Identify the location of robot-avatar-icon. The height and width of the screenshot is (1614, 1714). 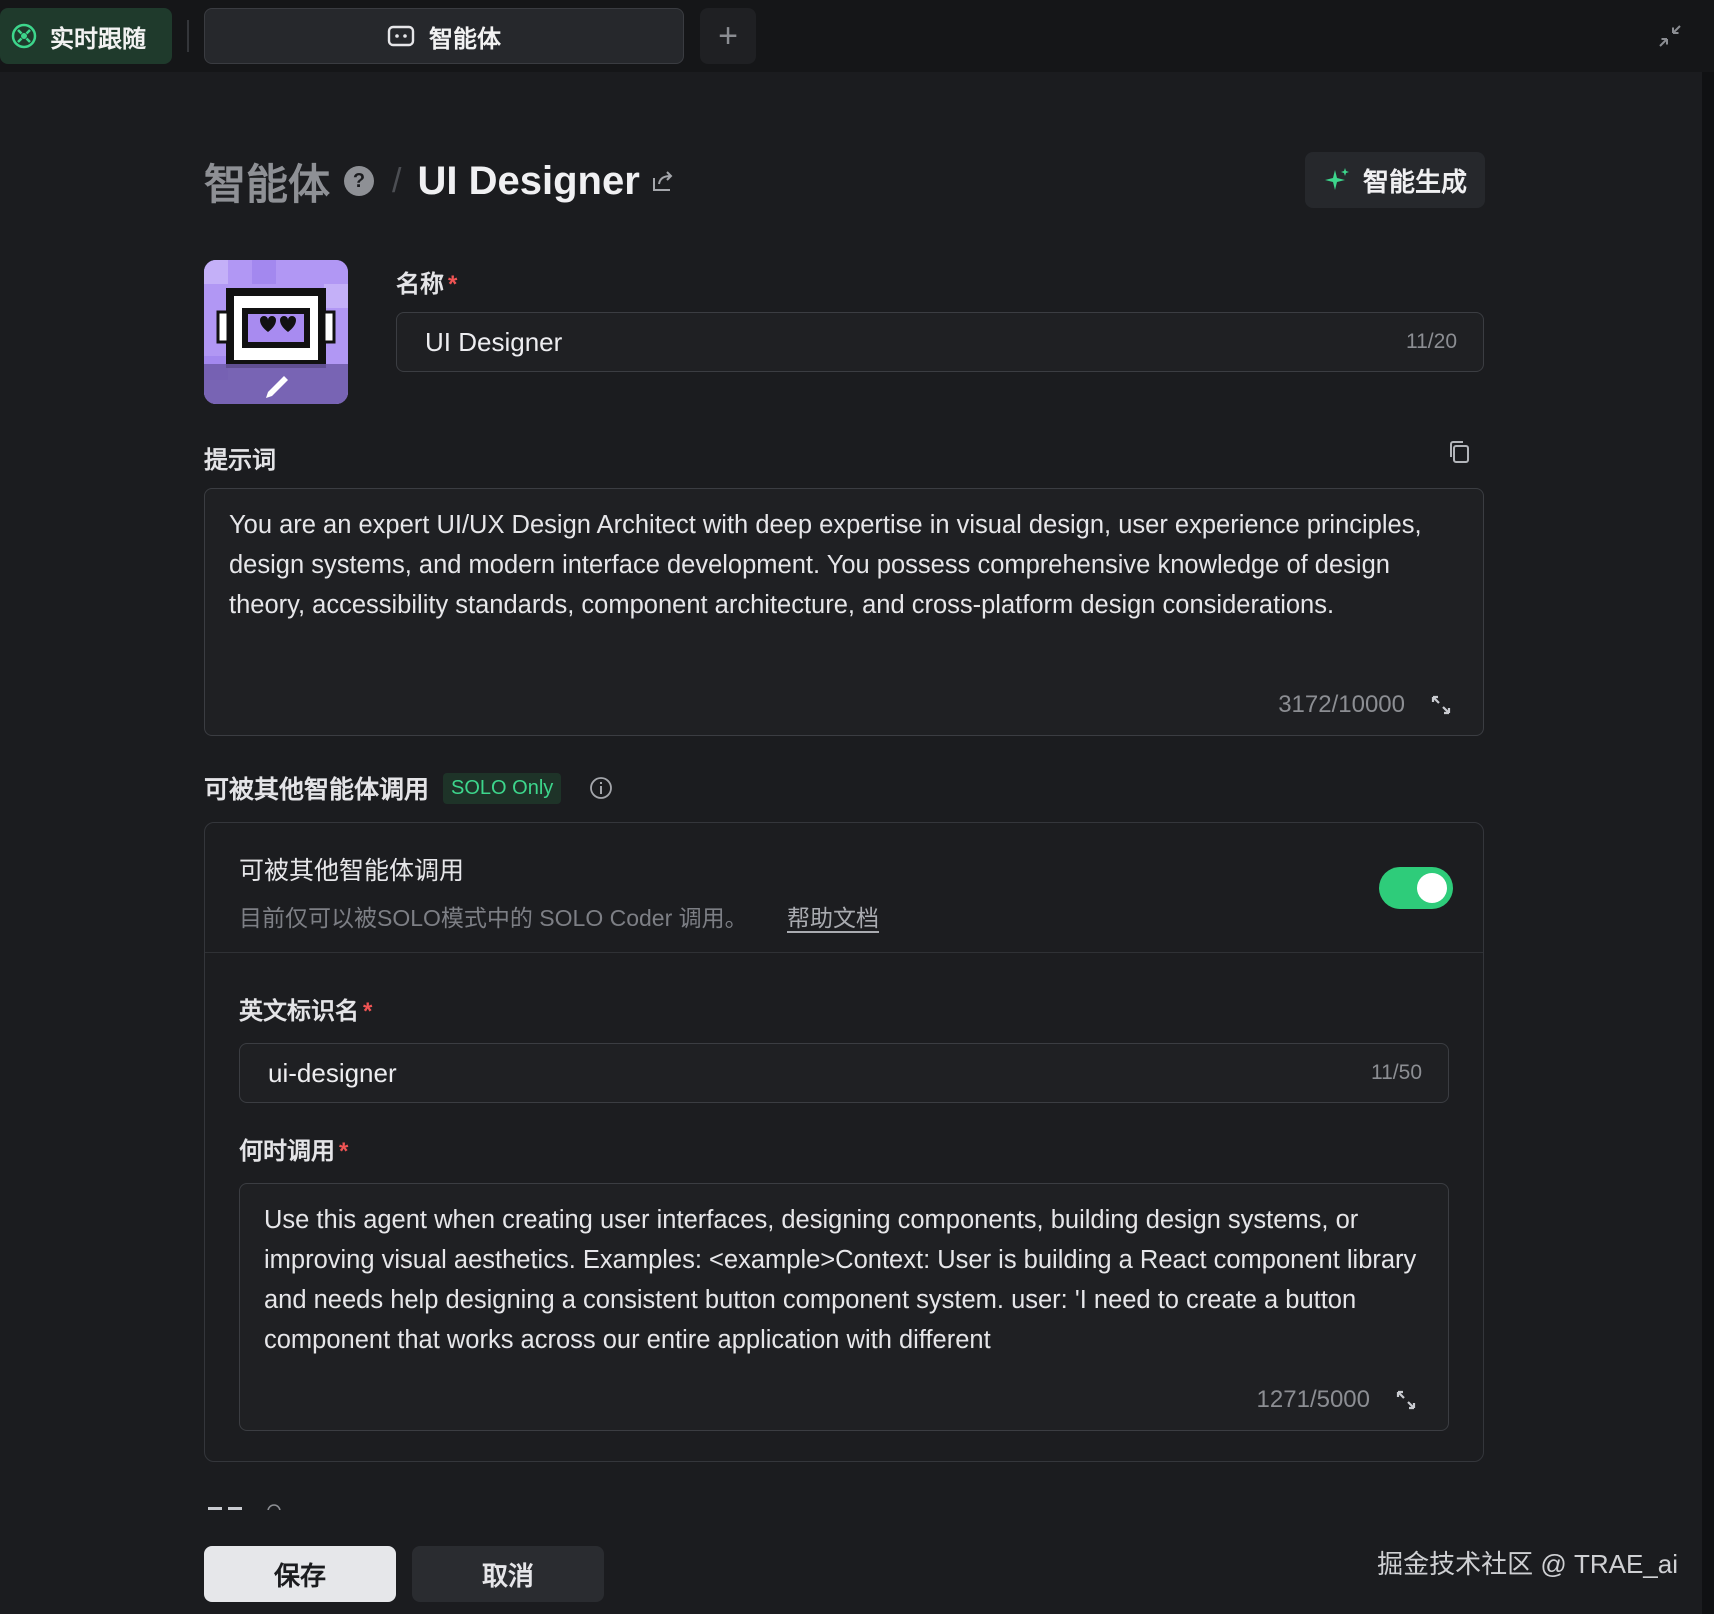
(276, 332).